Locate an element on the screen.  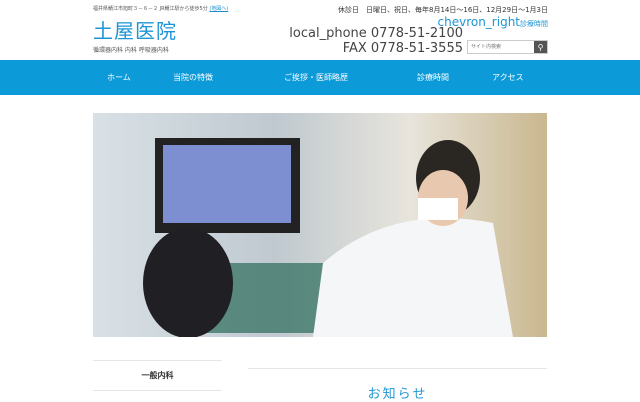
nav-features: 当院の特徴 is located at coordinates (193, 77).